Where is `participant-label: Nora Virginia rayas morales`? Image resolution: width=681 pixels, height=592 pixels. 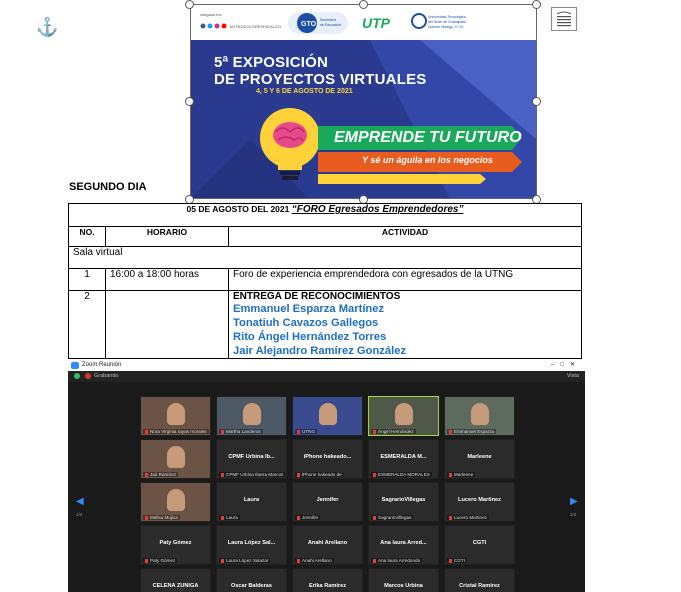
participant-label: Nora Virginia rayas morales is located at coordinates (176, 431).